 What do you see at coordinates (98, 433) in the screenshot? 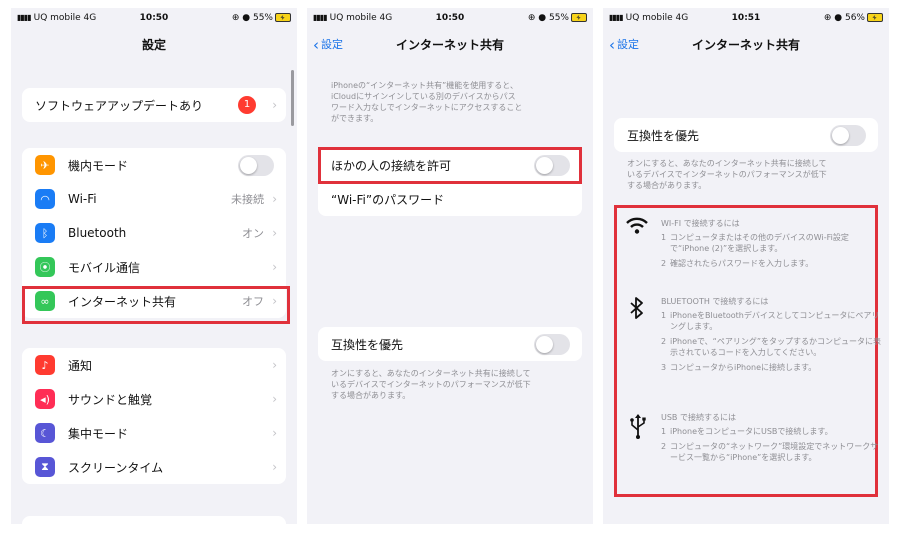
I see `settings-item-label: 集中モード` at bounding box center [98, 433].